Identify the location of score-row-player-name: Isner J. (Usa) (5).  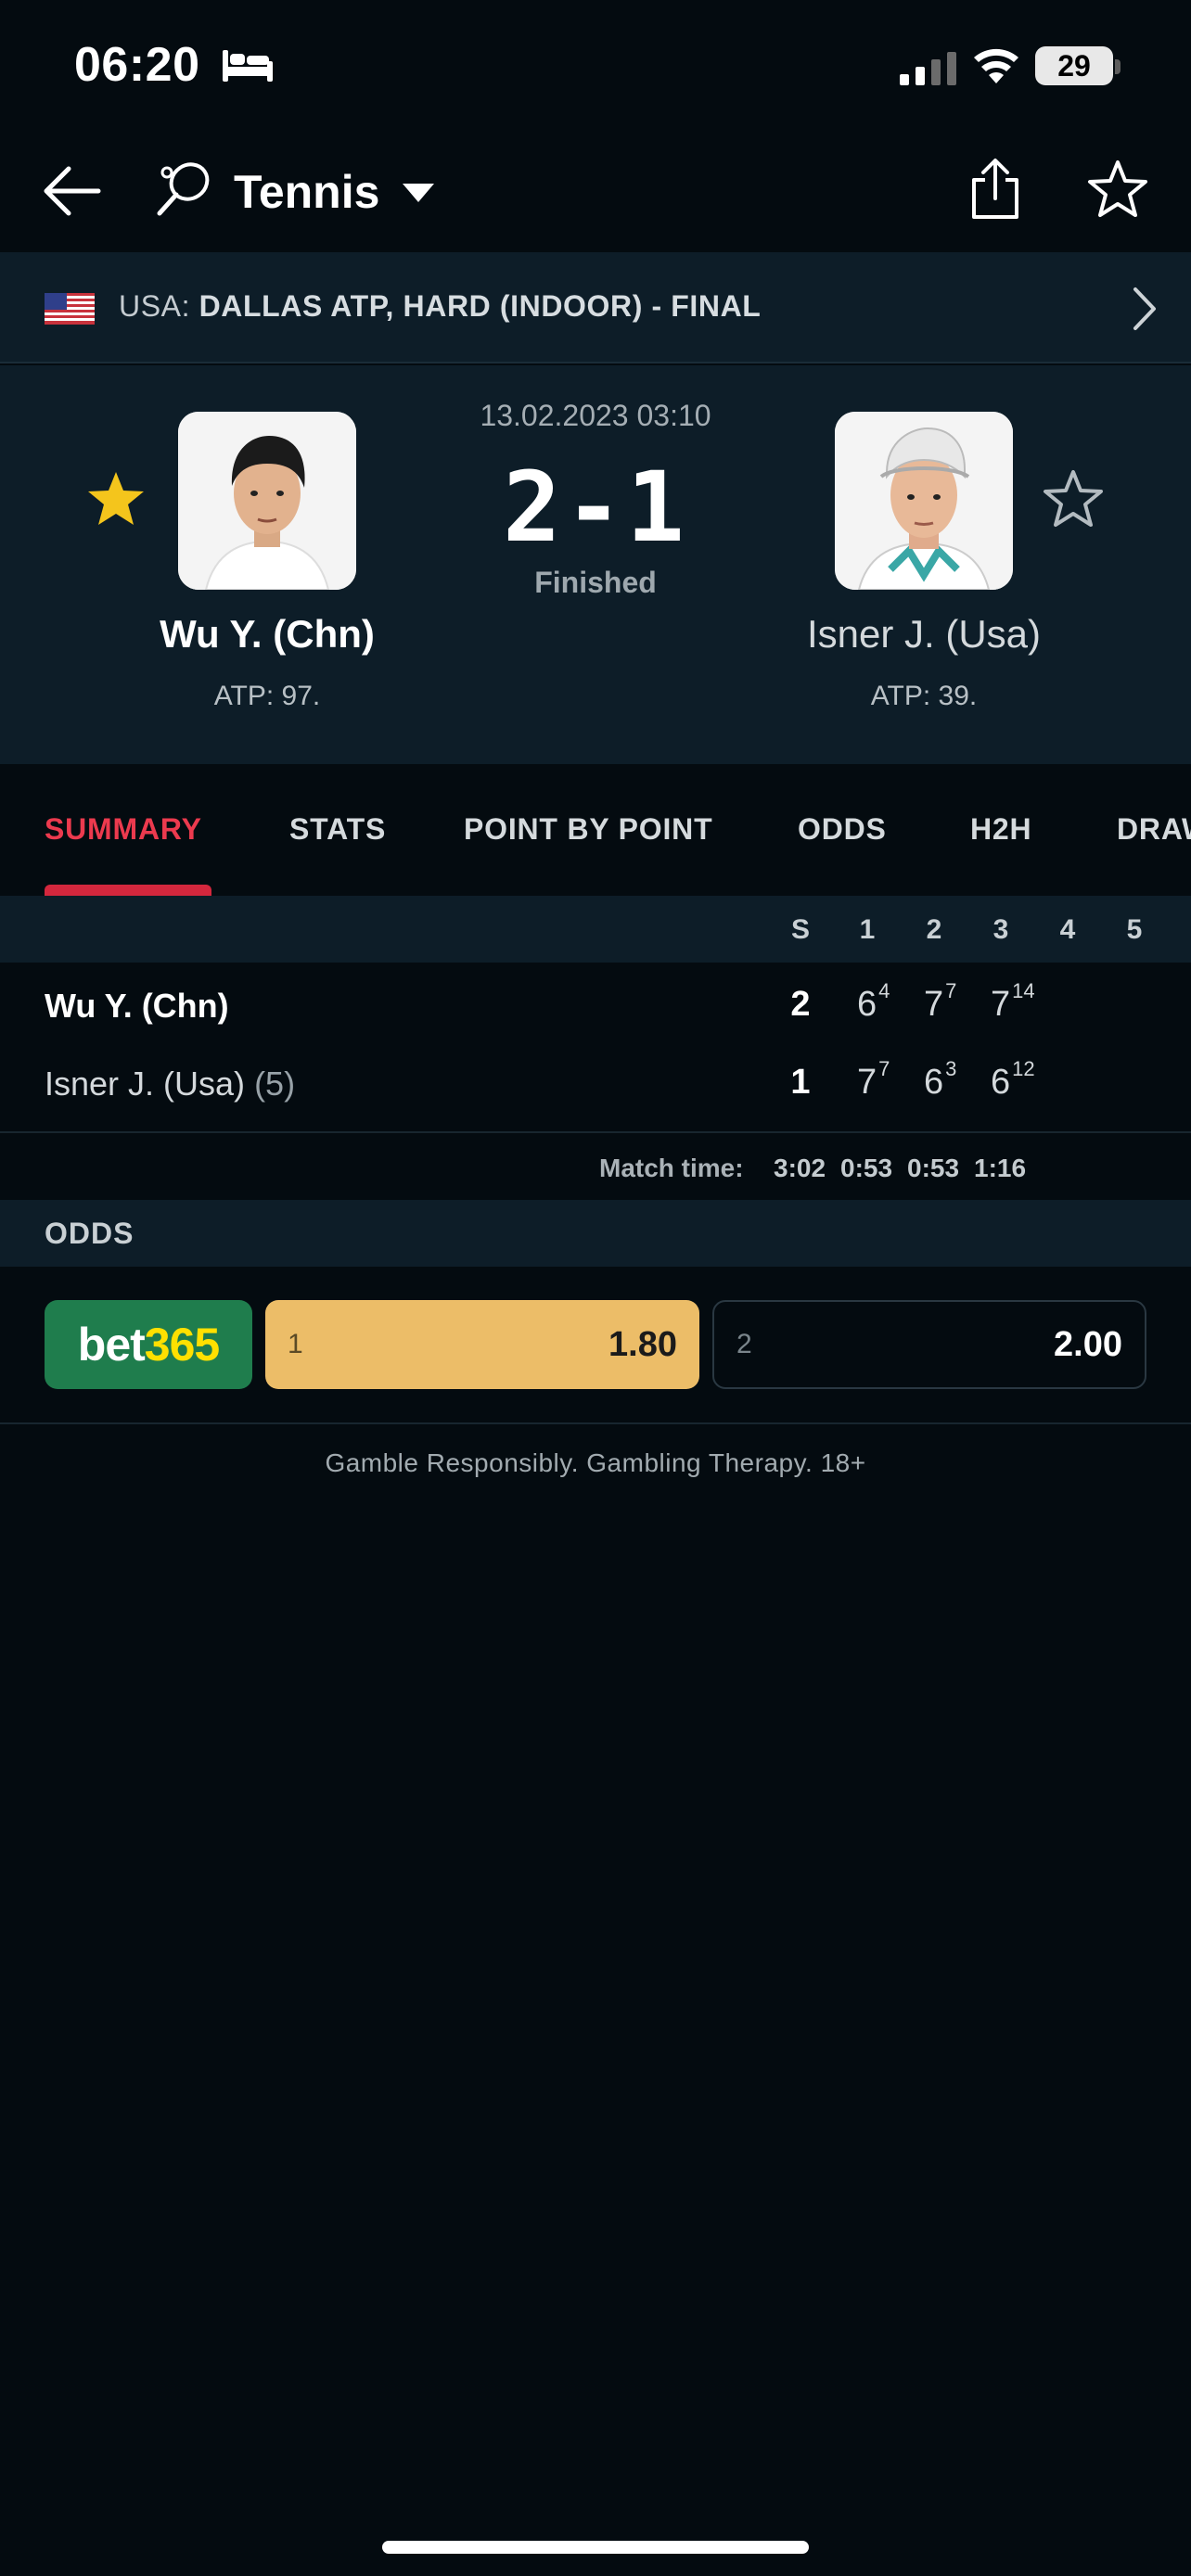
(170, 1084).